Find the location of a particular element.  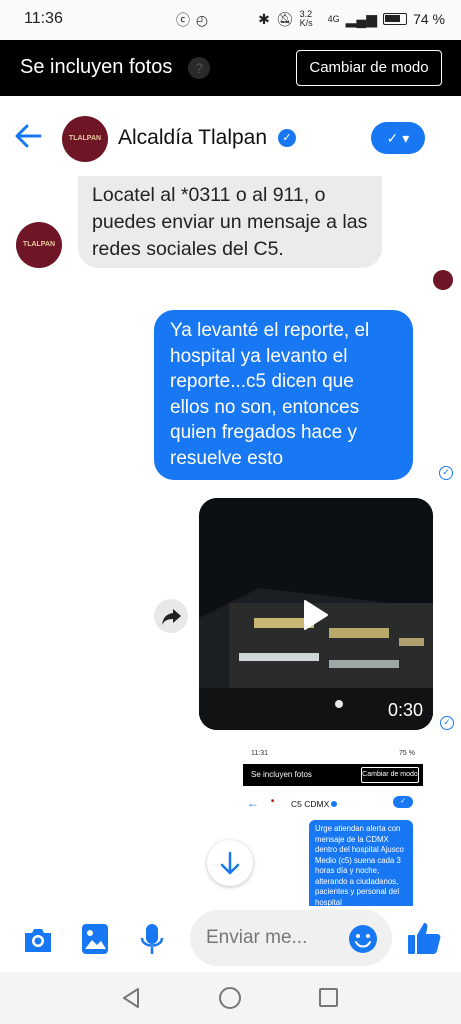

help-icon: ? is located at coordinates (199, 68).